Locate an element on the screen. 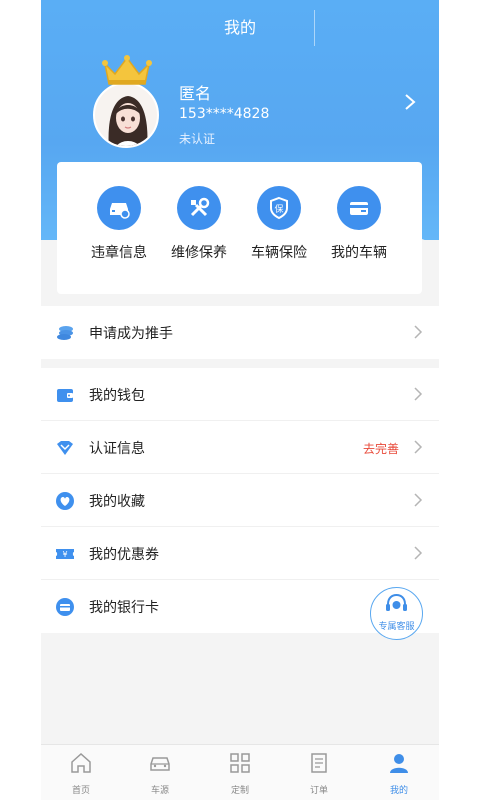 The image size is (480, 800). shortcut-maintenance: 维修保养 is located at coordinates (199, 224).